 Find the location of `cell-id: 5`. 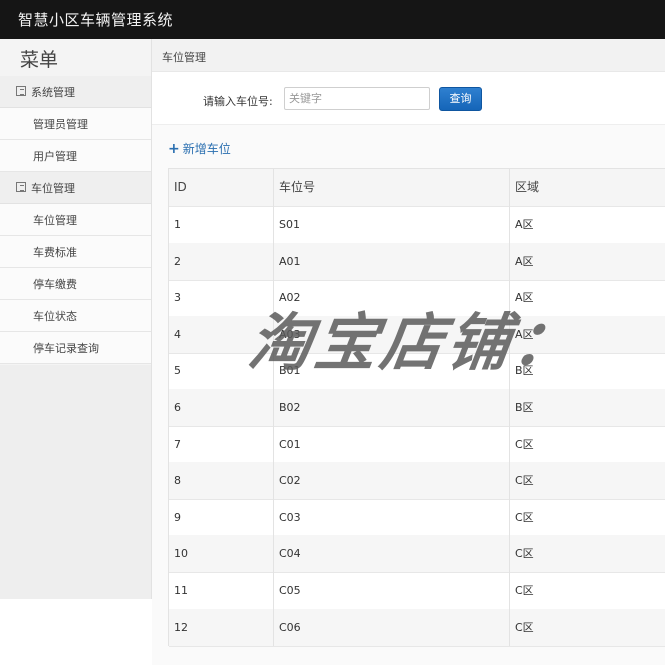

cell-id: 5 is located at coordinates (221, 371).